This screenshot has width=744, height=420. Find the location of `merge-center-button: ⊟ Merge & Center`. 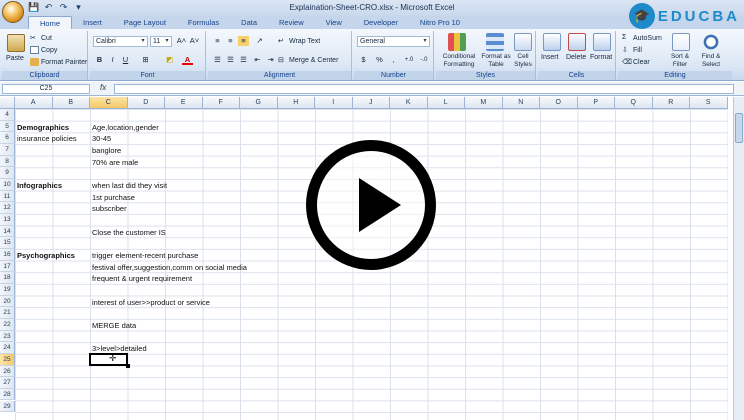

merge-center-button: ⊟ Merge & Center is located at coordinates (308, 60).